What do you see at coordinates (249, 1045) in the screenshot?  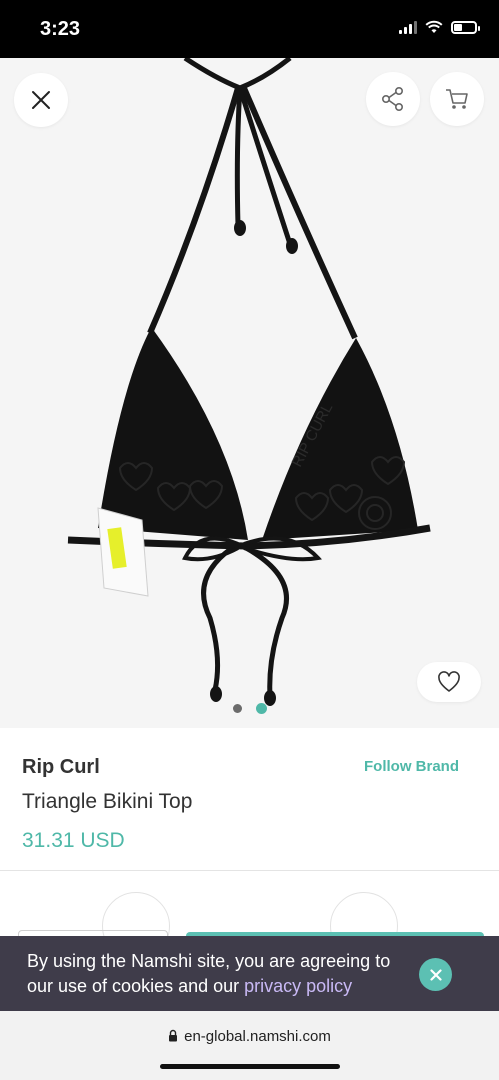 I see `browser-bar: en-global.namshi.com` at bounding box center [249, 1045].